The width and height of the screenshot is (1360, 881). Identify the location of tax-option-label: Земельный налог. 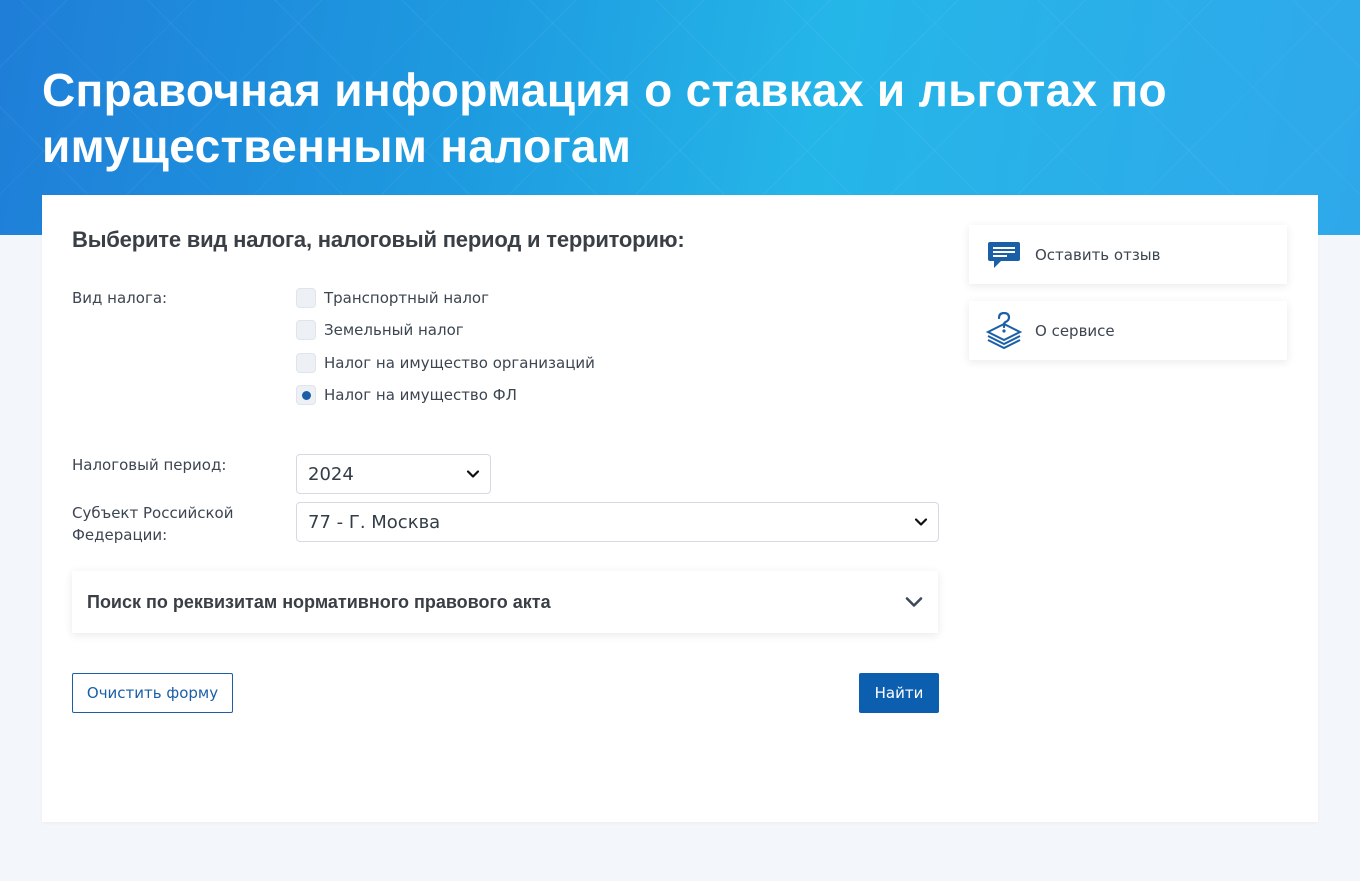
(394, 330).